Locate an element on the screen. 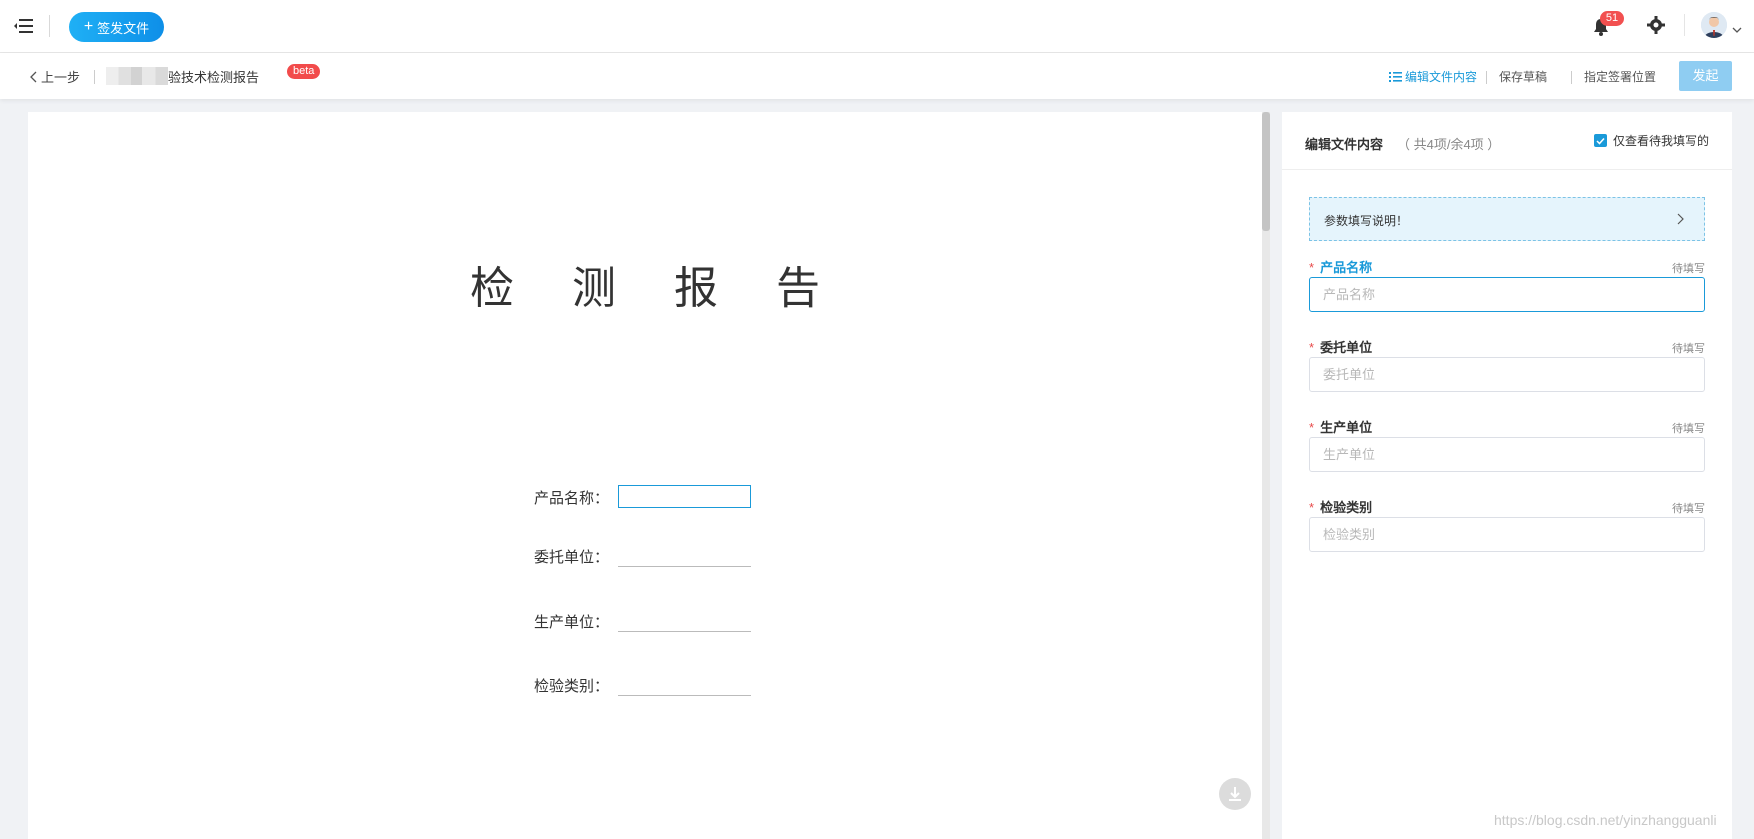  only-mine-filter: 仅查看待我填写的 is located at coordinates (1651, 140).